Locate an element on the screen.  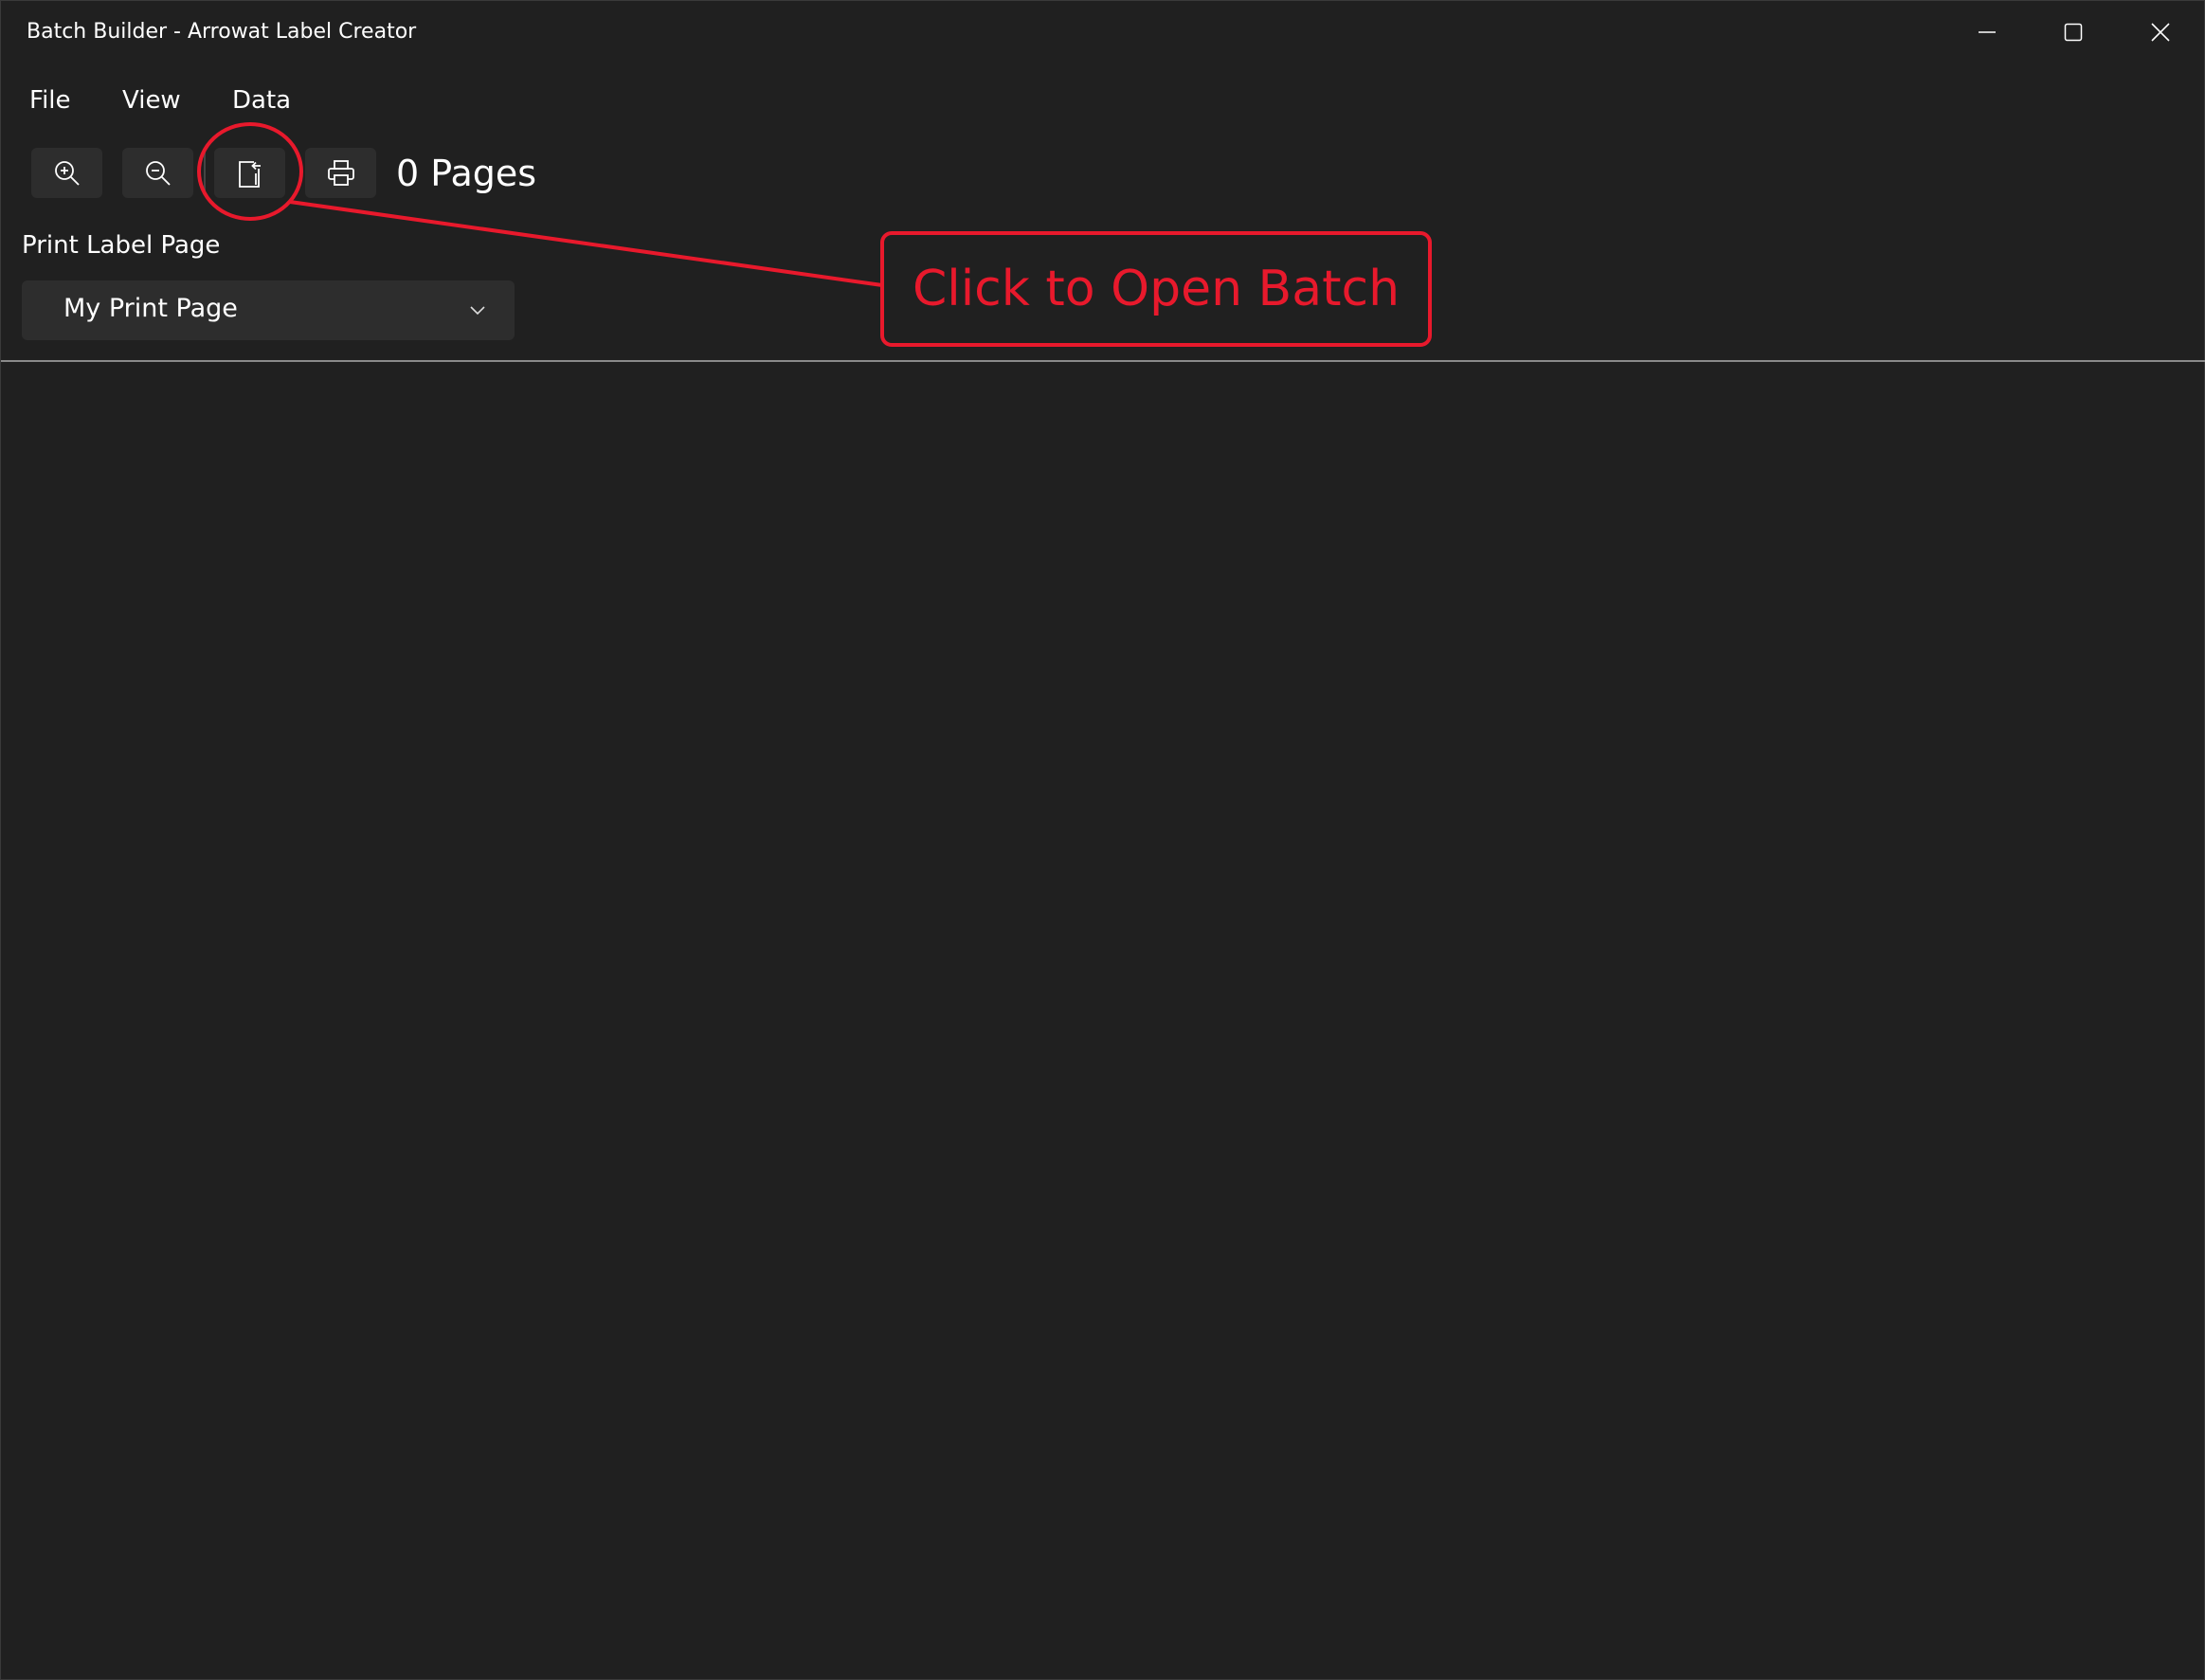
close-button is located at coordinates (2160, 32).